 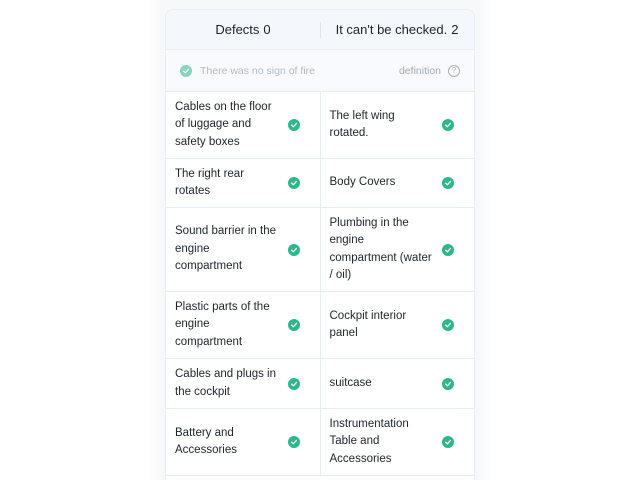 I want to click on checklist-item: Cables and plugs in the cockpit, so click(x=243, y=383).